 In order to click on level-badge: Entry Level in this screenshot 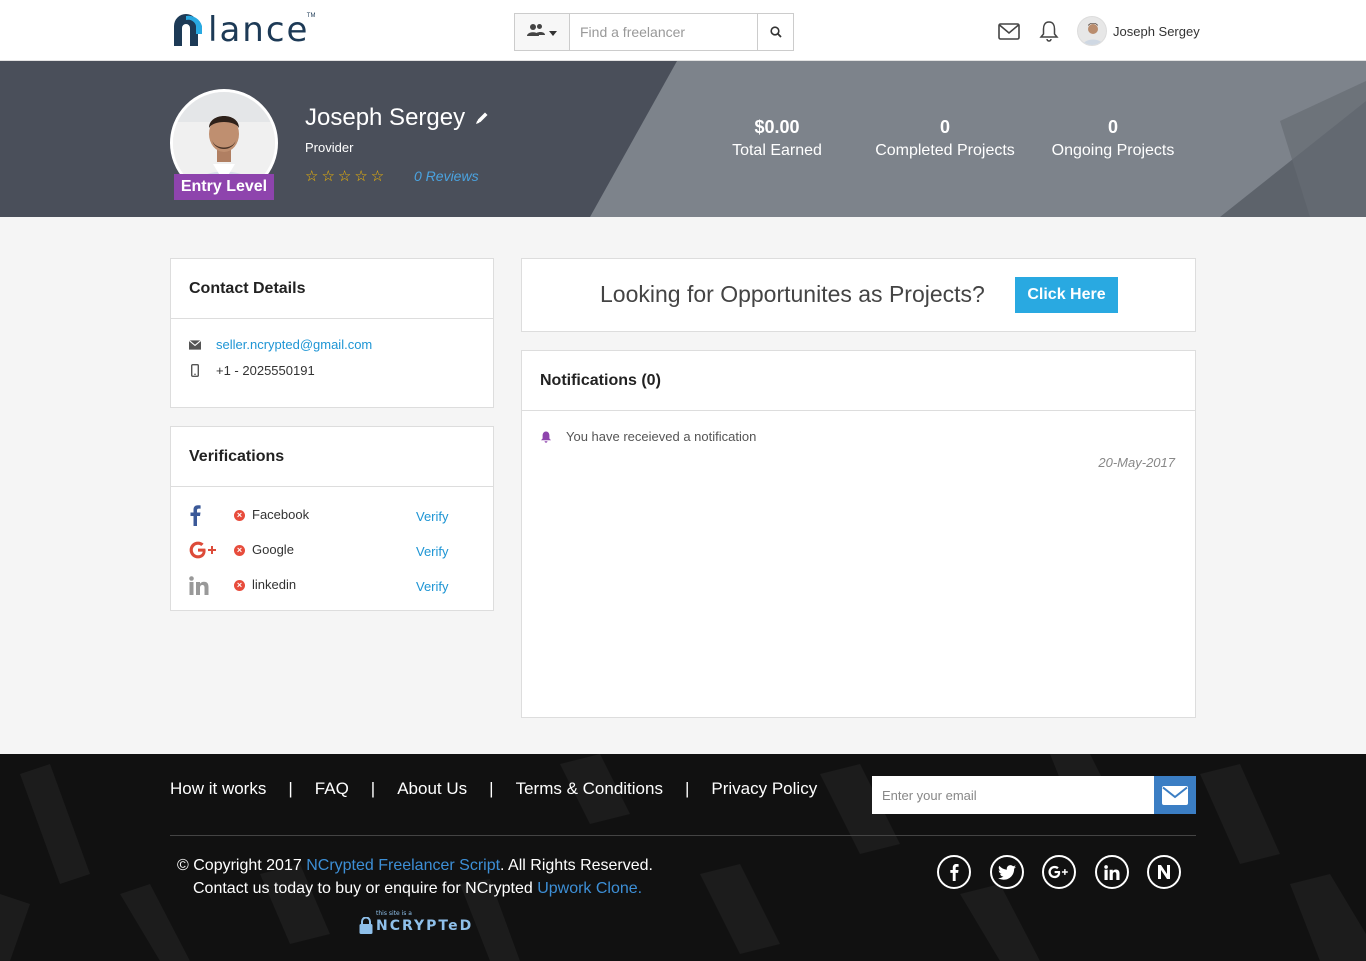, I will do `click(224, 187)`.